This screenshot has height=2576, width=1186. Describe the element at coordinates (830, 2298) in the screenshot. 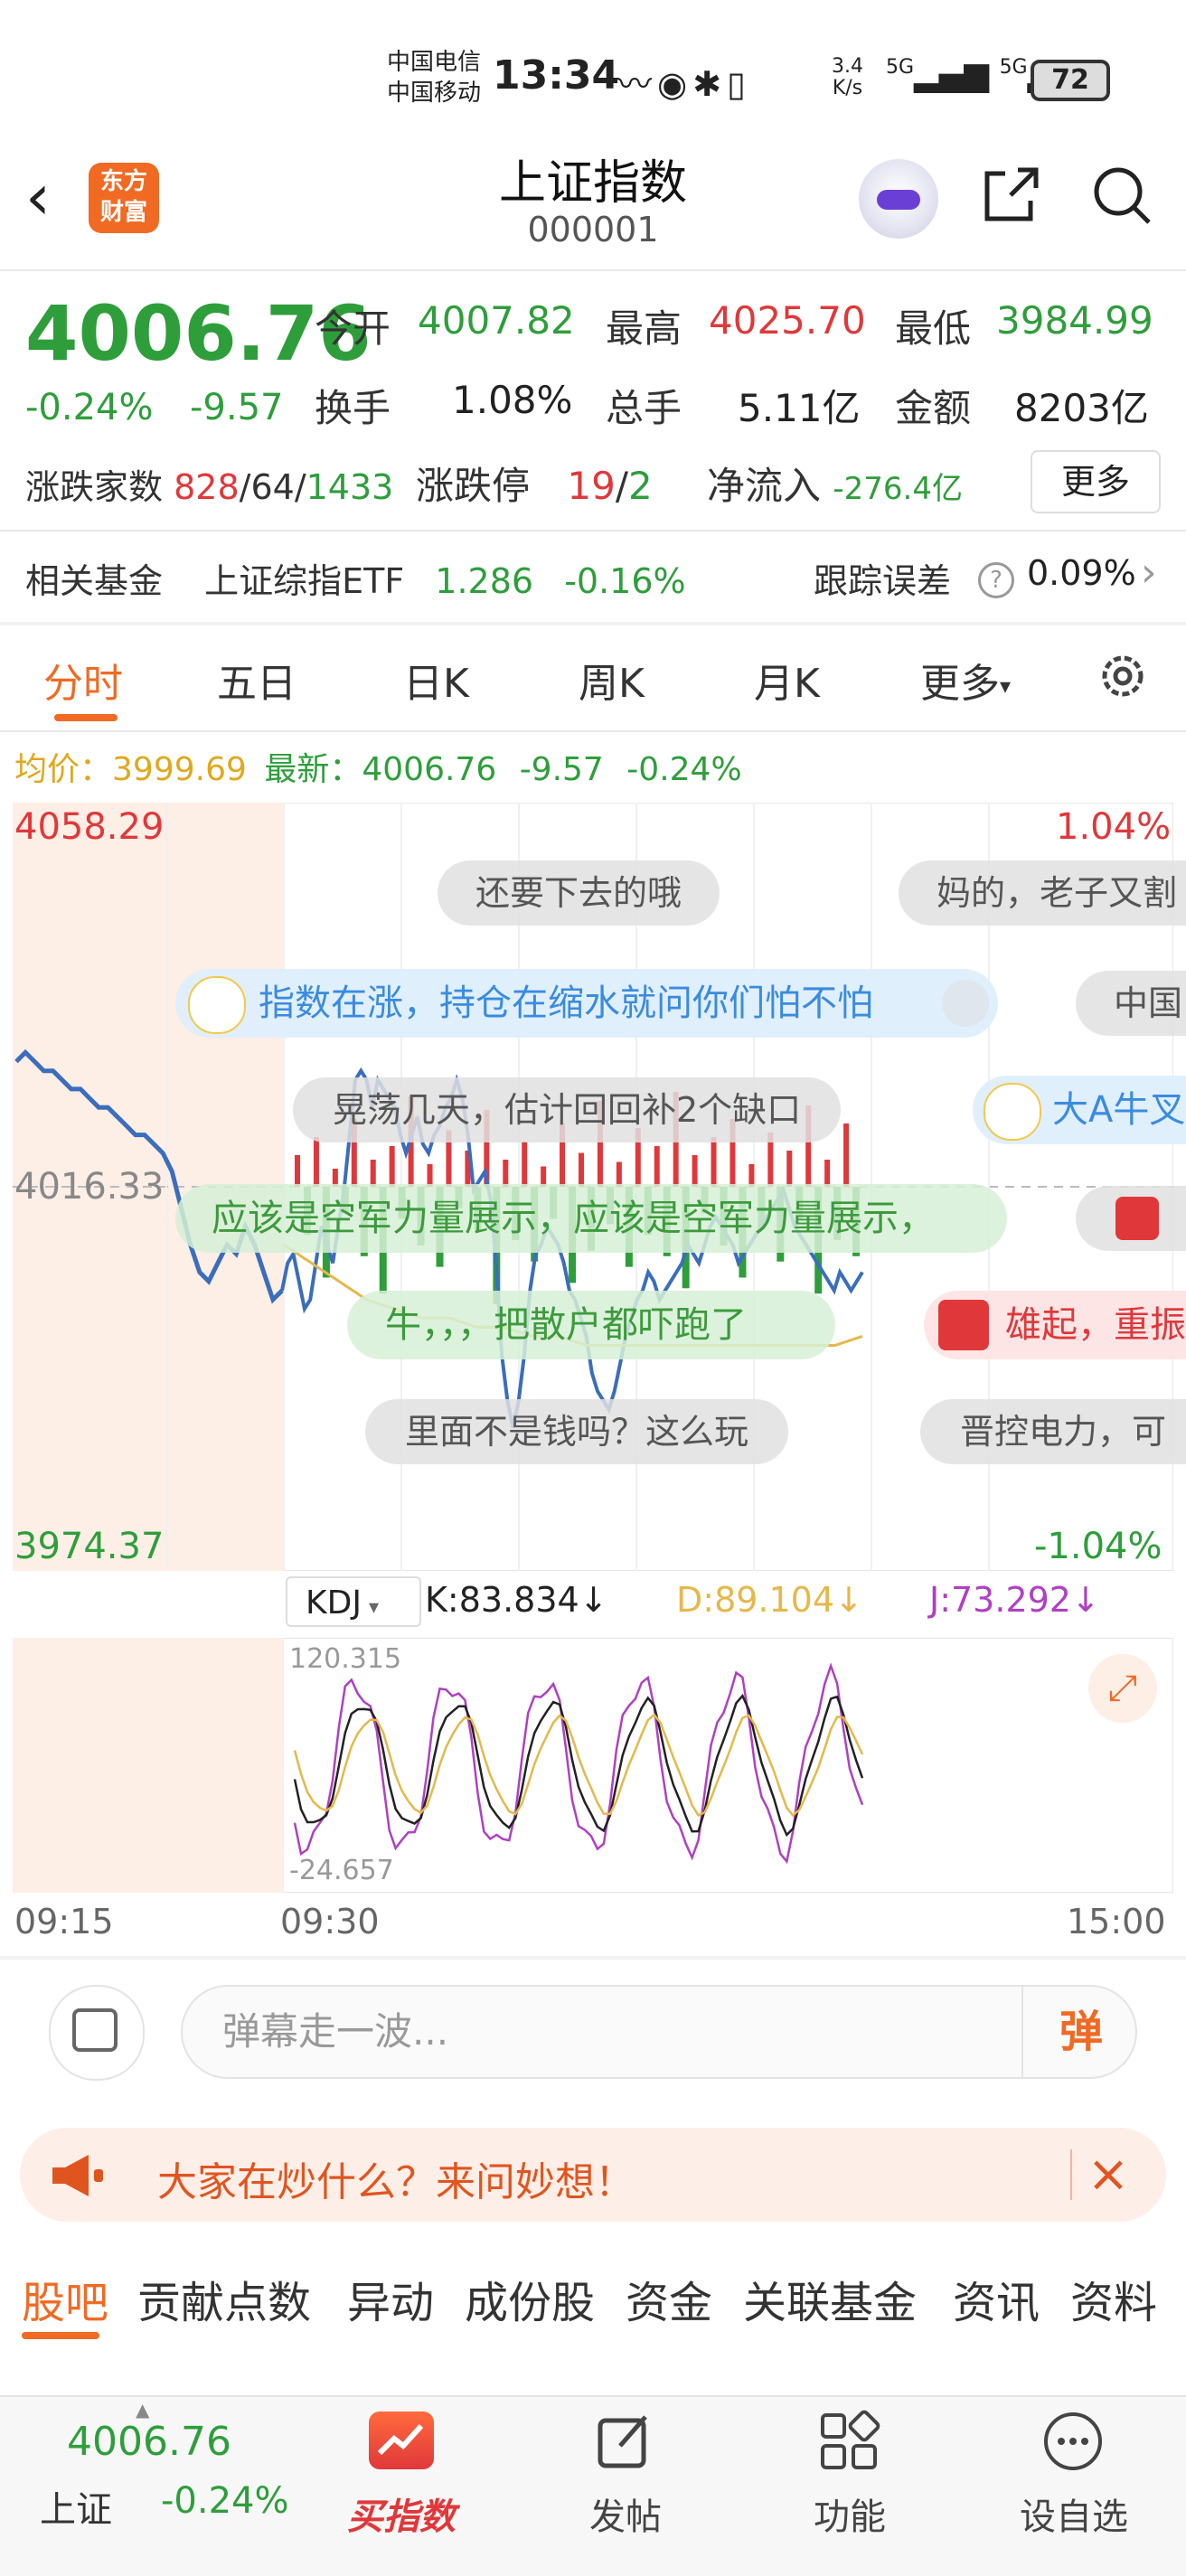

I see `tab-related-funds: 关联基金` at that location.